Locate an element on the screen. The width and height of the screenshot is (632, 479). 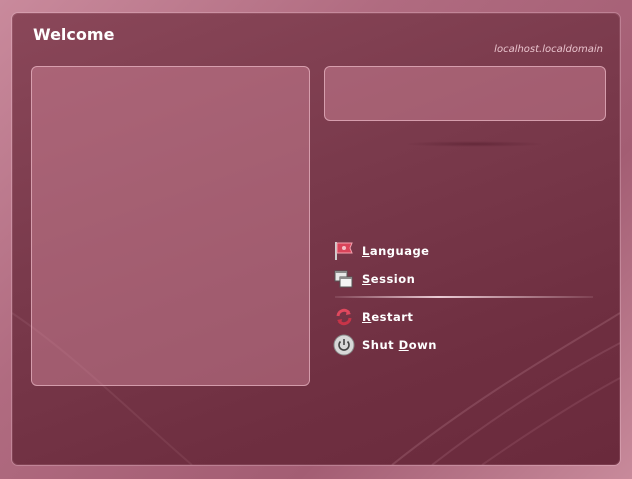
restart-arrows-icon is located at coordinates (344, 317).